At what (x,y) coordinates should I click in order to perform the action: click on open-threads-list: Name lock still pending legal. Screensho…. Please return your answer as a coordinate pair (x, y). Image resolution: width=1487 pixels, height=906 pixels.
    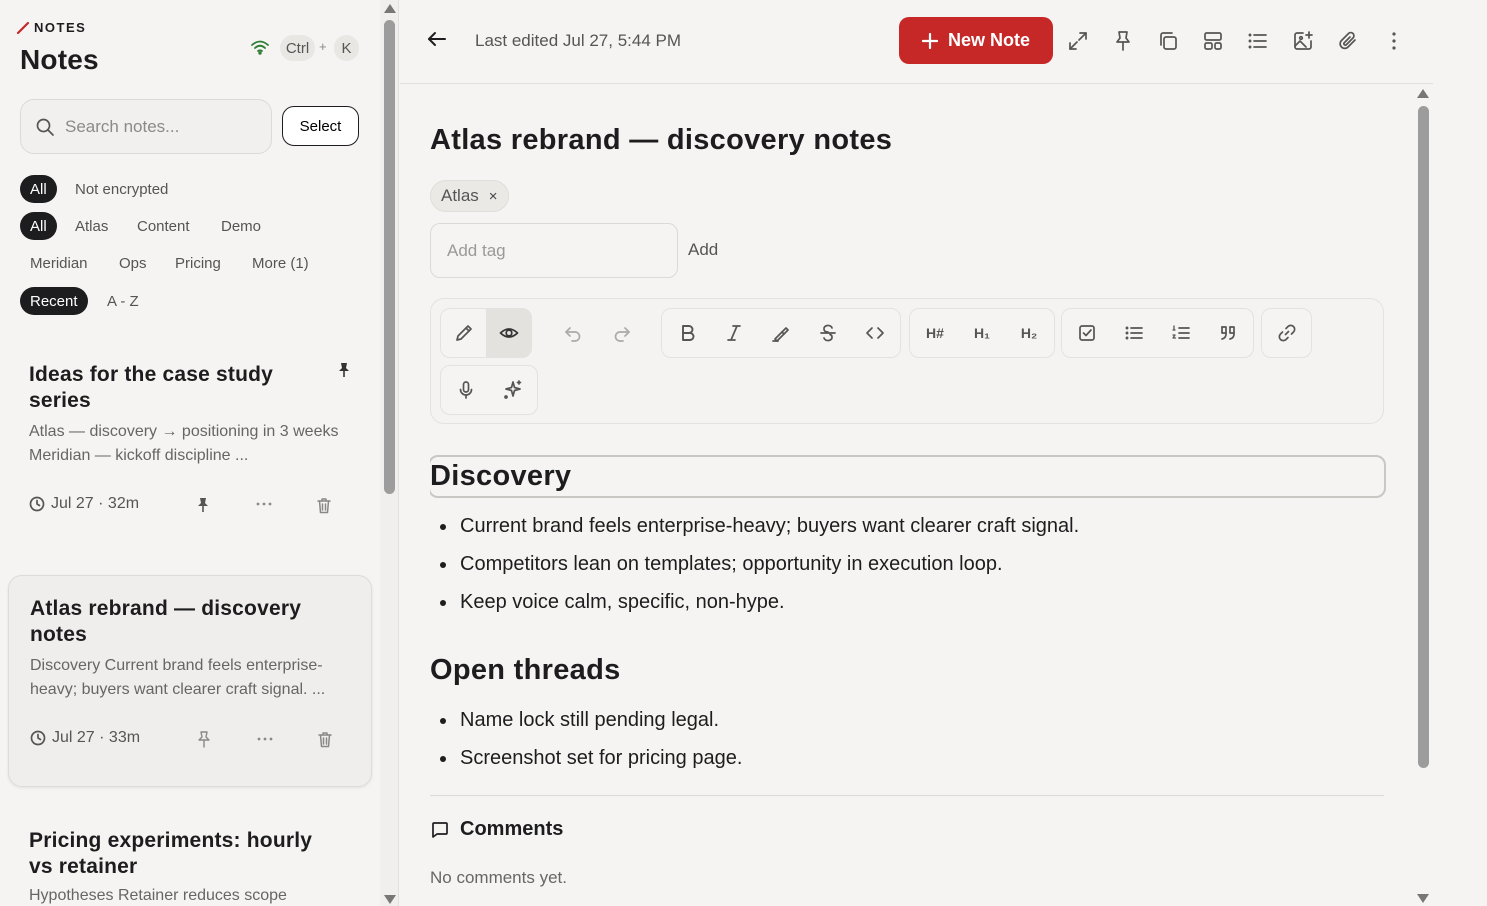
    Looking at the image, I should click on (586, 739).